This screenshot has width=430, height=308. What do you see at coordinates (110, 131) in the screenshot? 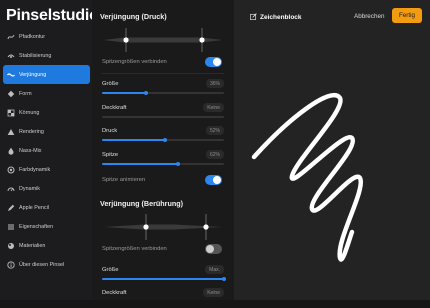
I see `pressure-label: Druck` at bounding box center [110, 131].